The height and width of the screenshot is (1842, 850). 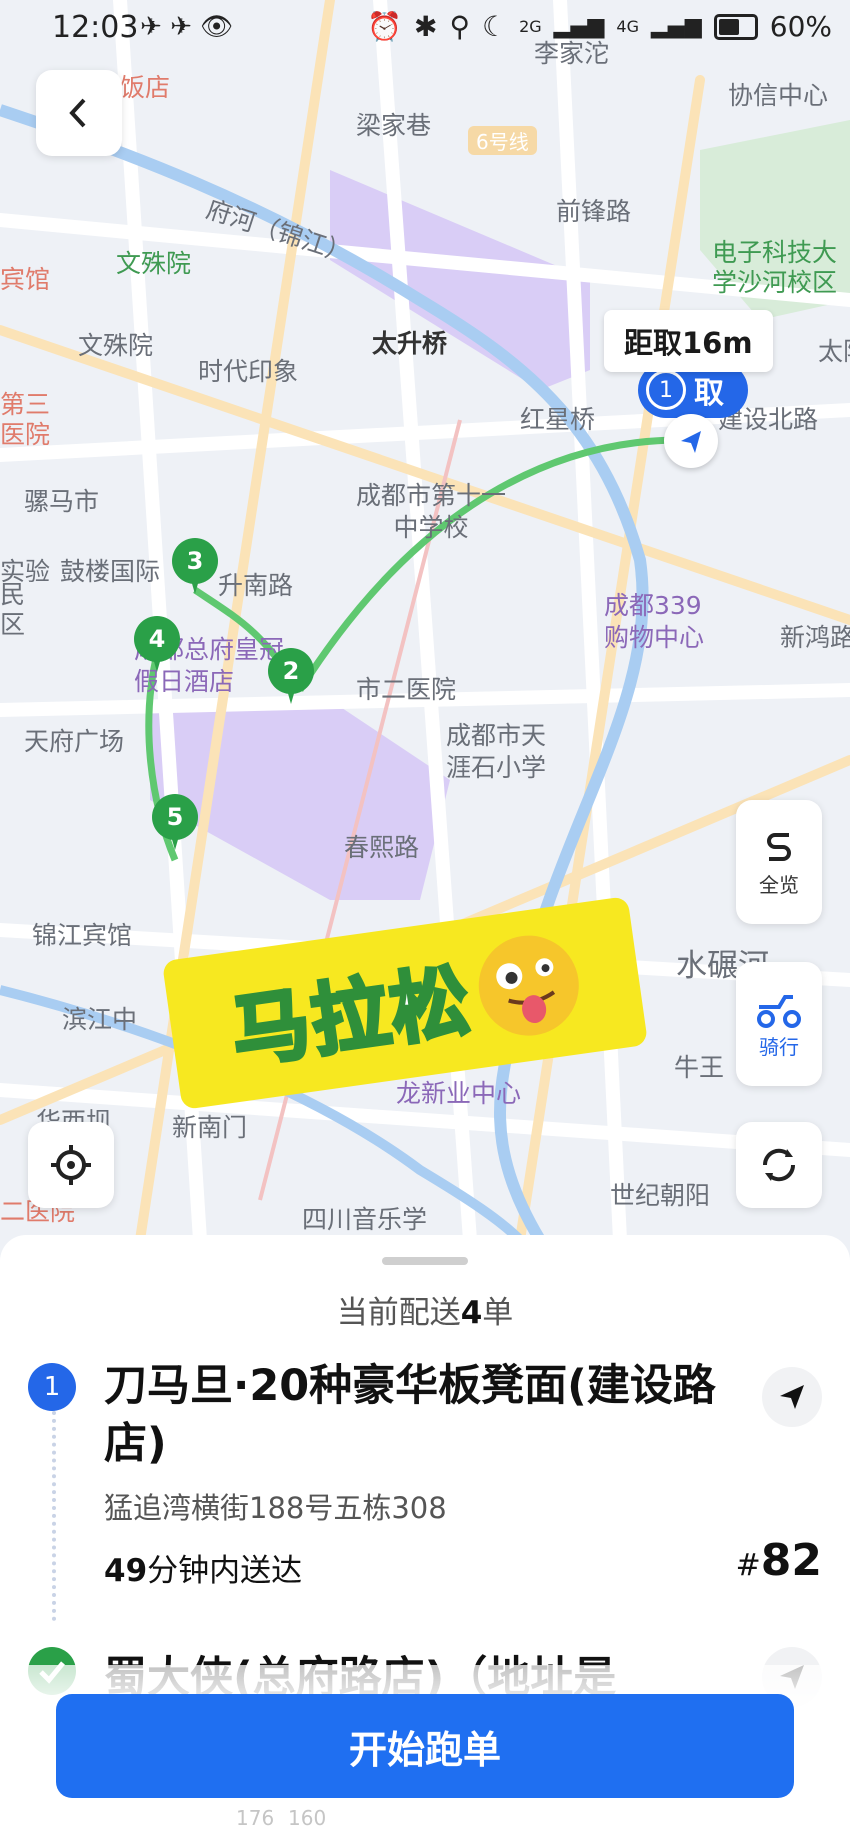 I want to click on order-number: #82, so click(x=779, y=1560).